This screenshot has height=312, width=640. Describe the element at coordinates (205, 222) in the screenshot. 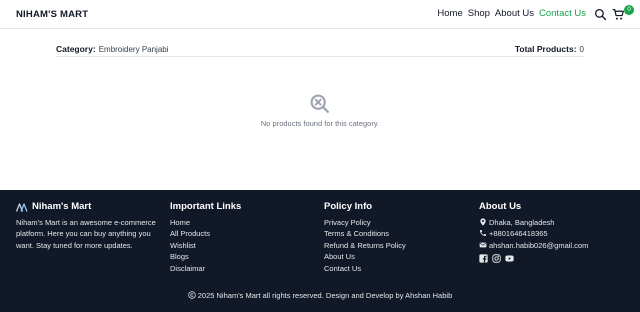

I see `footer-link-home: Home` at that location.